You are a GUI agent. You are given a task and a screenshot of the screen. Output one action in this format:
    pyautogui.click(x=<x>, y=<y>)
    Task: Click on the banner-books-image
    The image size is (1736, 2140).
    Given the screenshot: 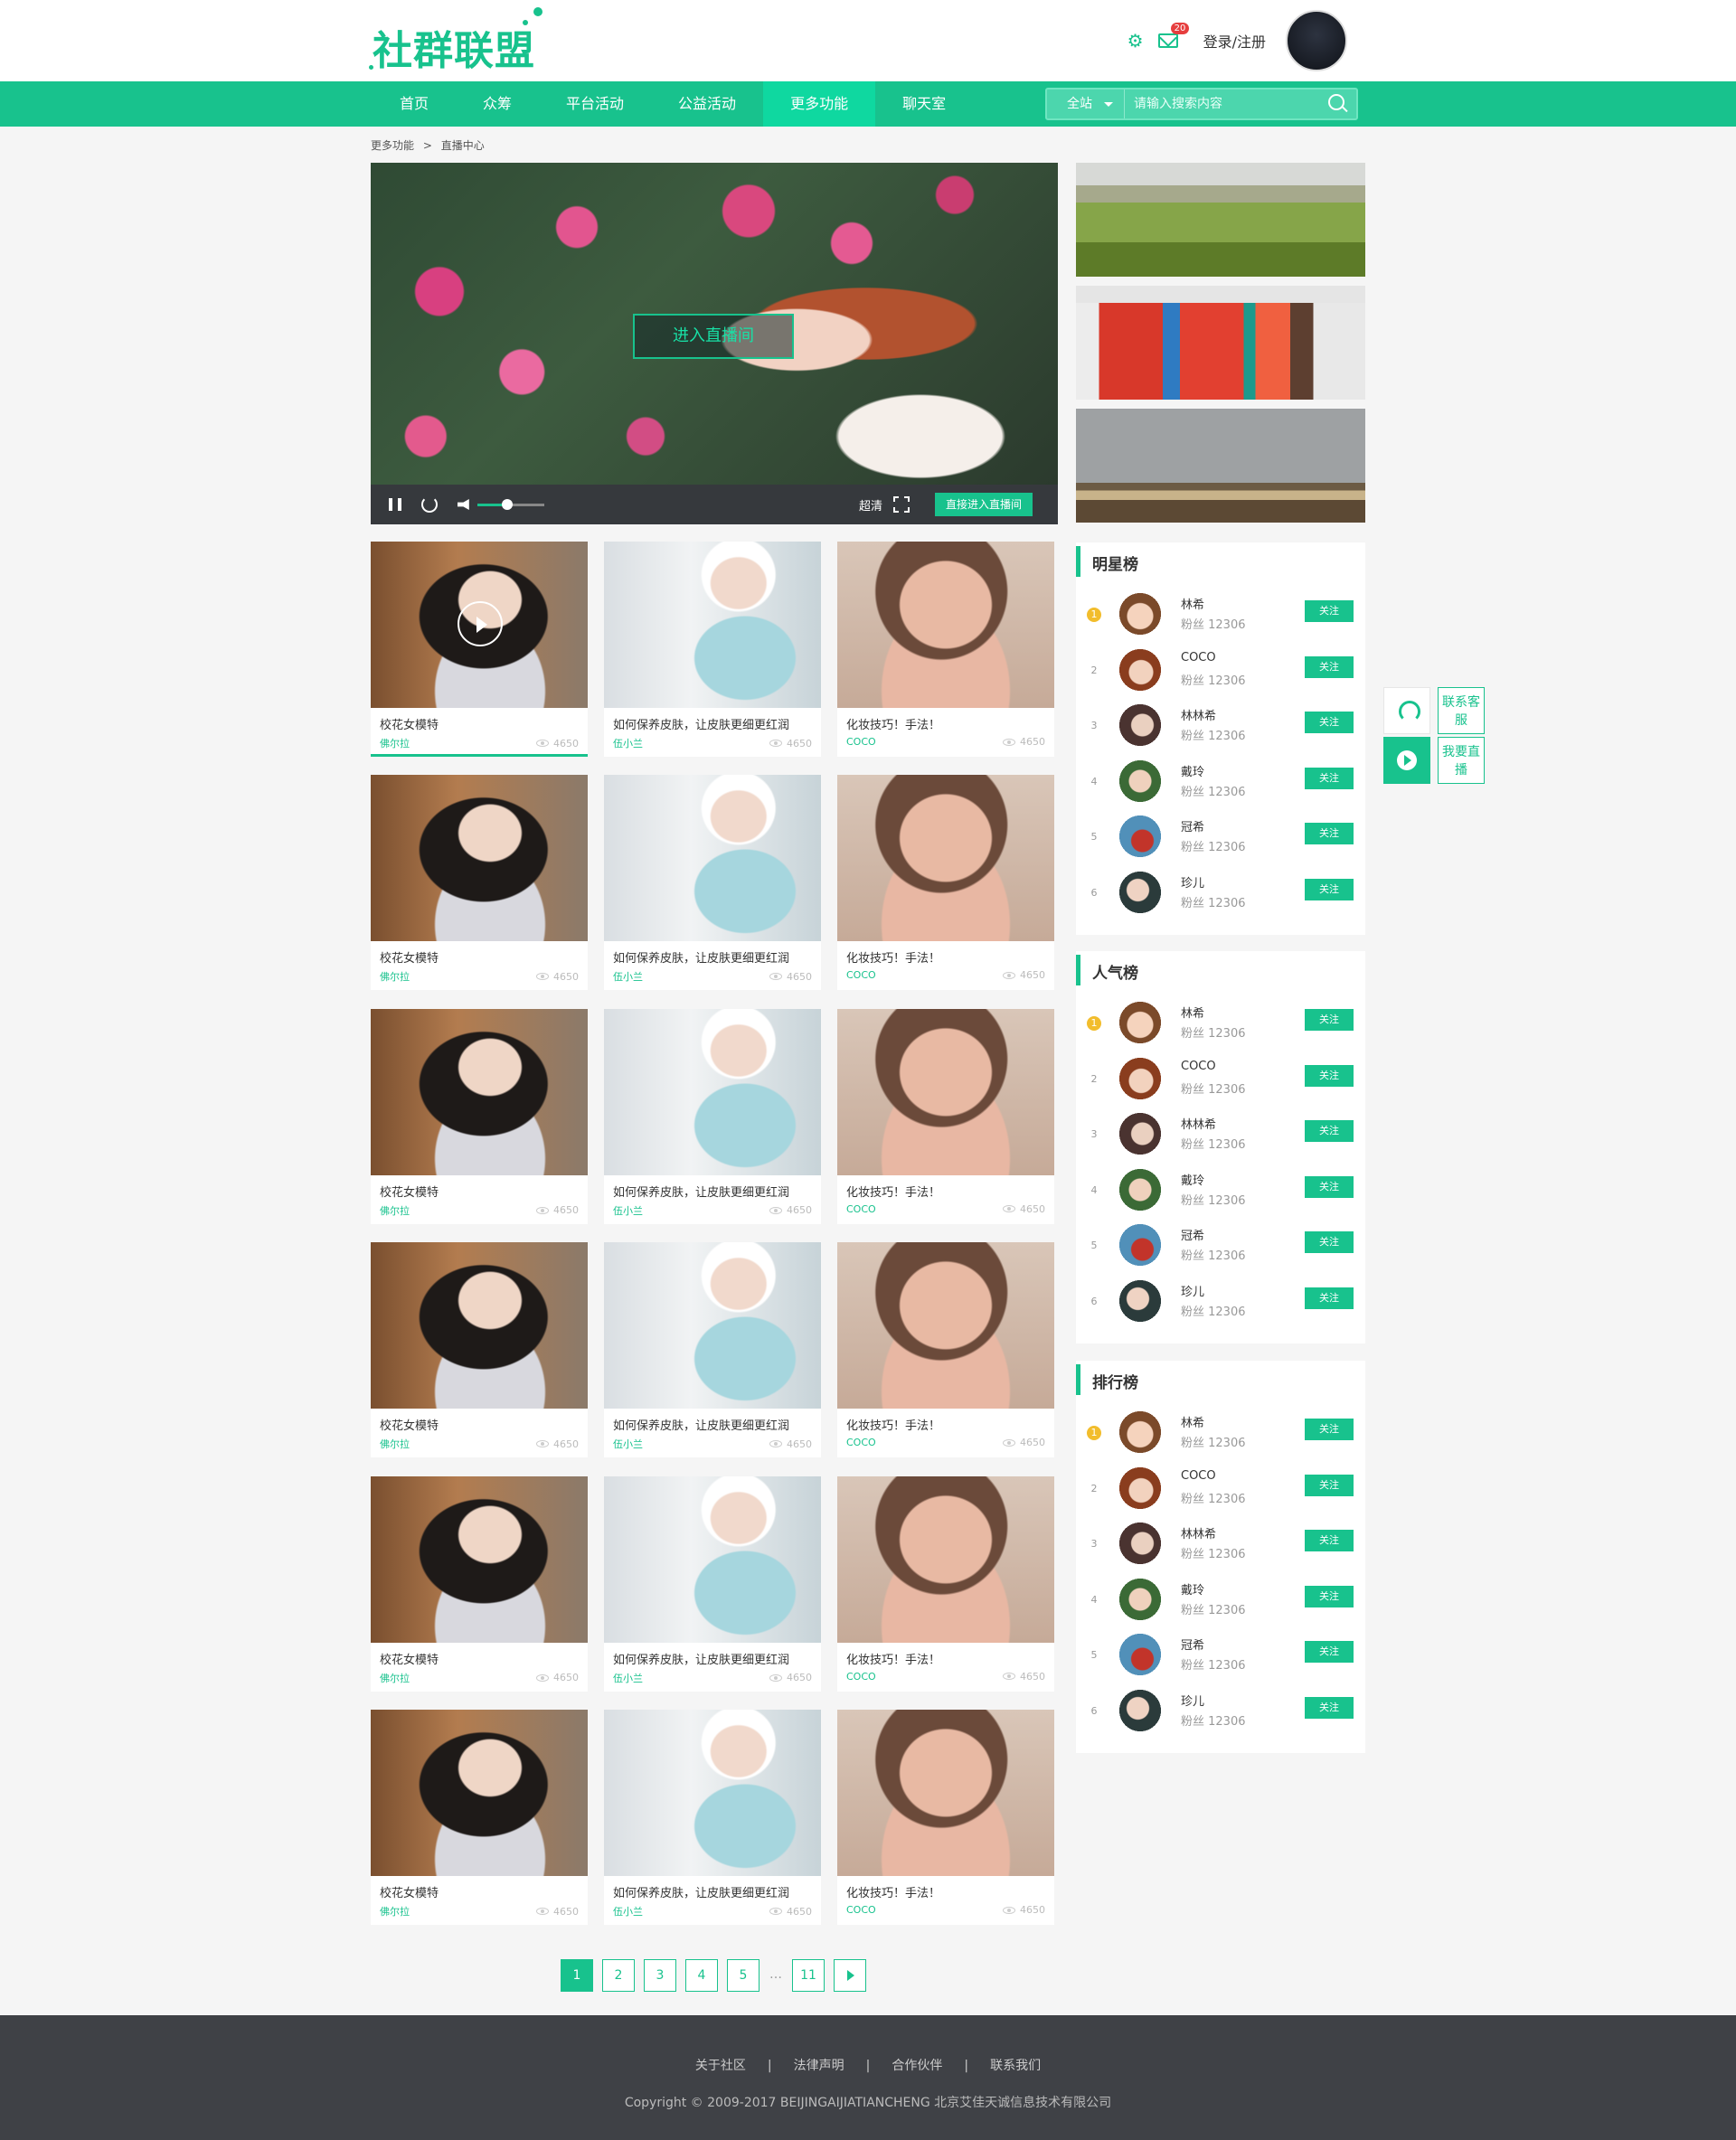 What is the action you would take?
    pyautogui.click(x=1220, y=466)
    